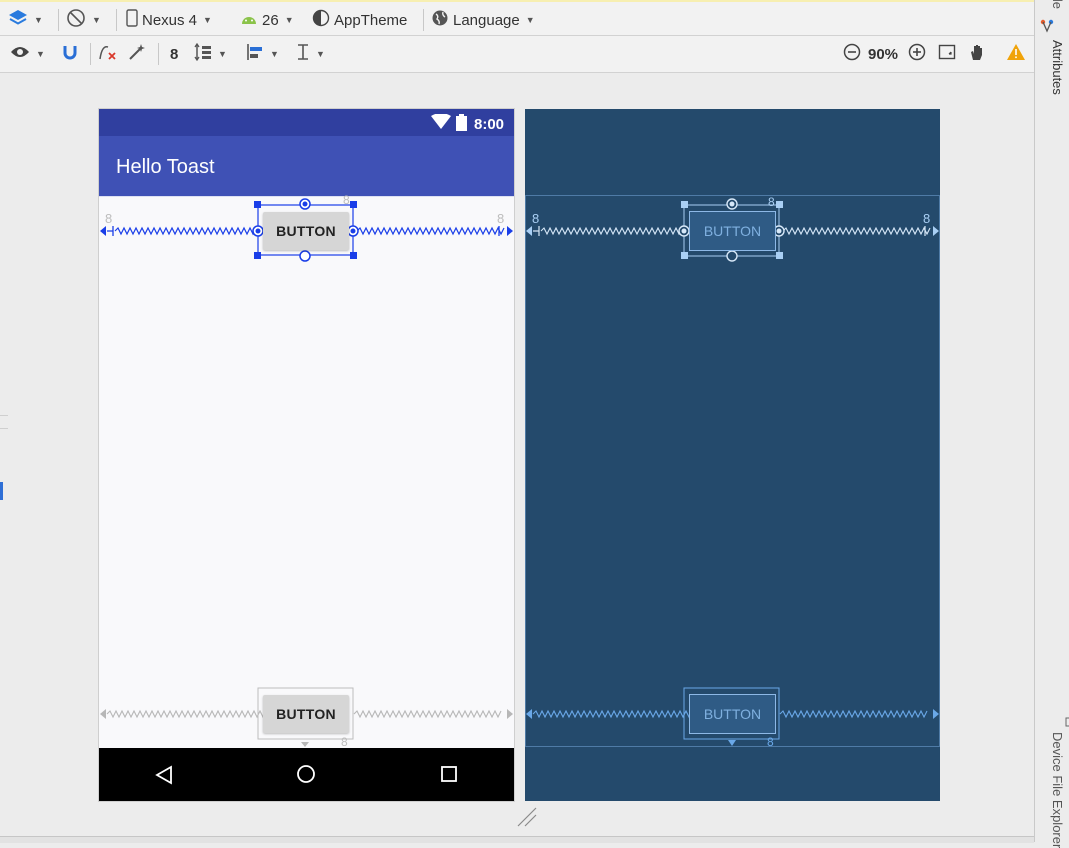  I want to click on warnings-button, so click(1016, 54).